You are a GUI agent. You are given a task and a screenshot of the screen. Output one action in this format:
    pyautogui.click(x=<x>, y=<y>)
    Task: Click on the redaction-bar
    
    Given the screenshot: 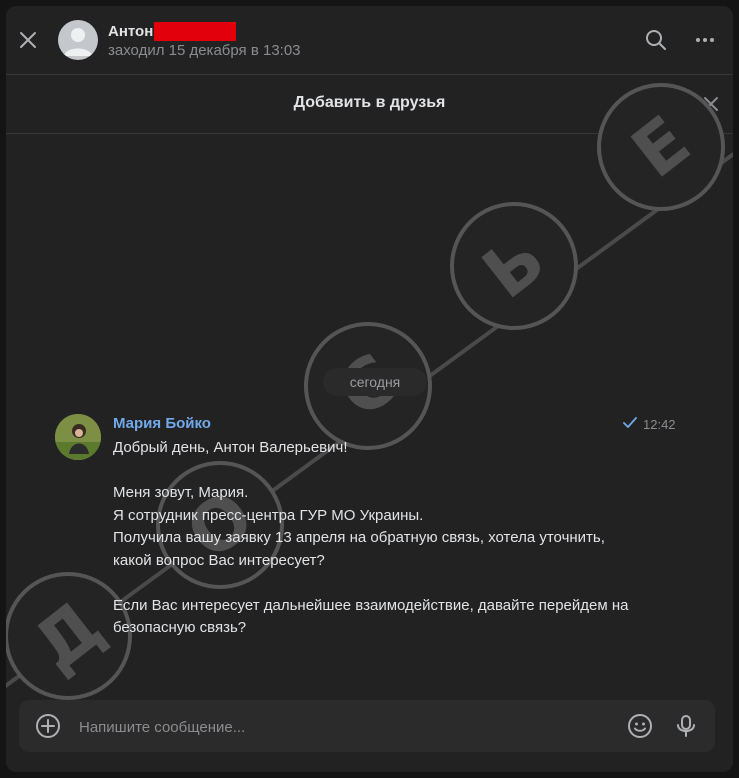 What is the action you would take?
    pyautogui.click(x=195, y=31)
    